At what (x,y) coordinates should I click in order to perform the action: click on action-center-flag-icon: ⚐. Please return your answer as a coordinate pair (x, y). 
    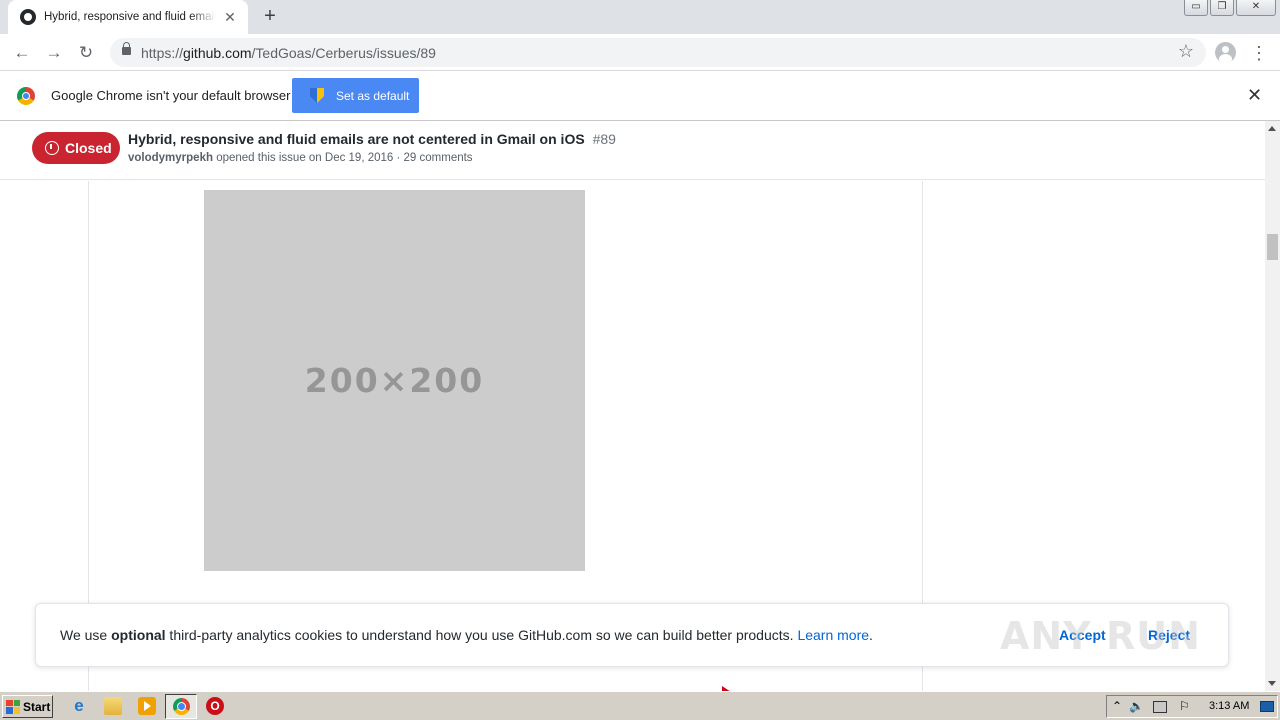
    Looking at the image, I should click on (1184, 706).